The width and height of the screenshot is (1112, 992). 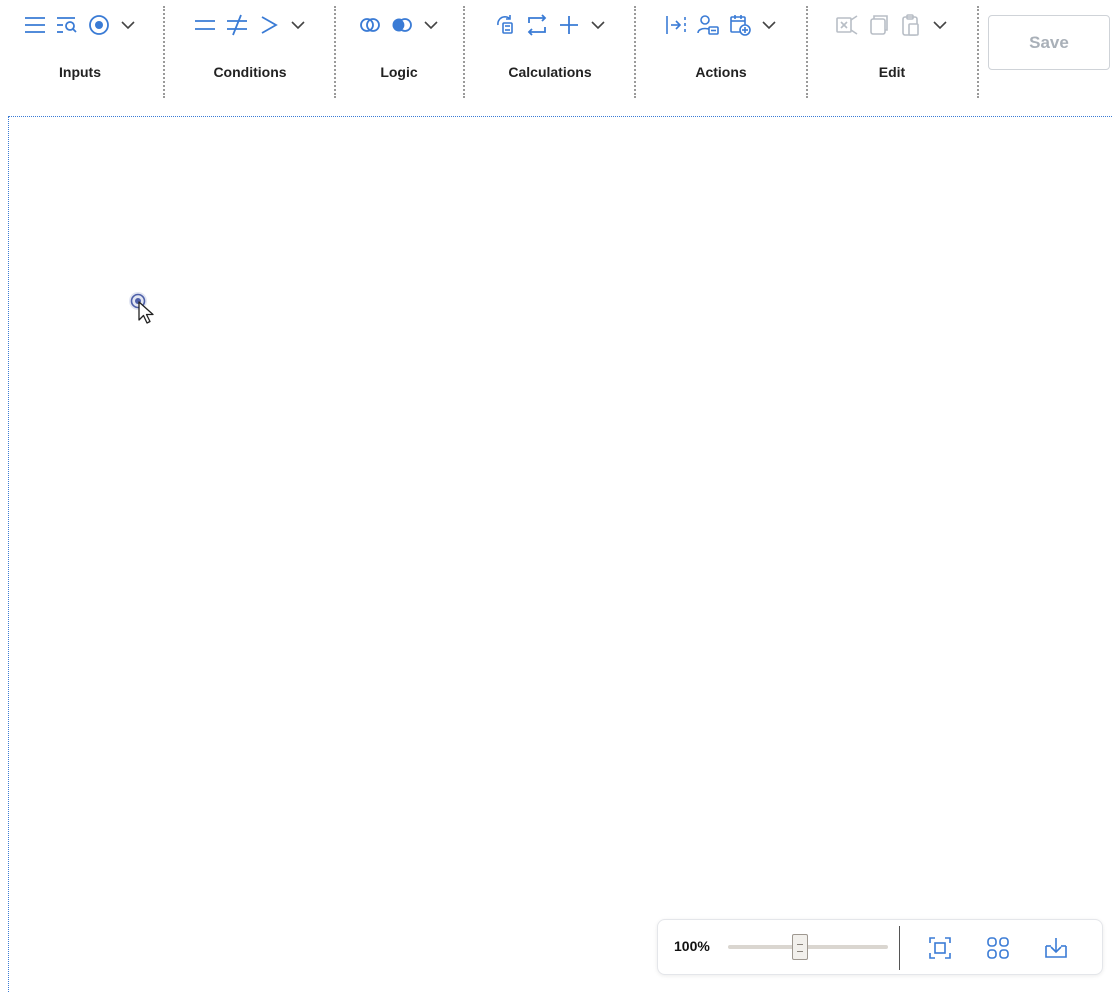 What do you see at coordinates (128, 25) in the screenshot?
I see `inputs-chevron-down-icon` at bounding box center [128, 25].